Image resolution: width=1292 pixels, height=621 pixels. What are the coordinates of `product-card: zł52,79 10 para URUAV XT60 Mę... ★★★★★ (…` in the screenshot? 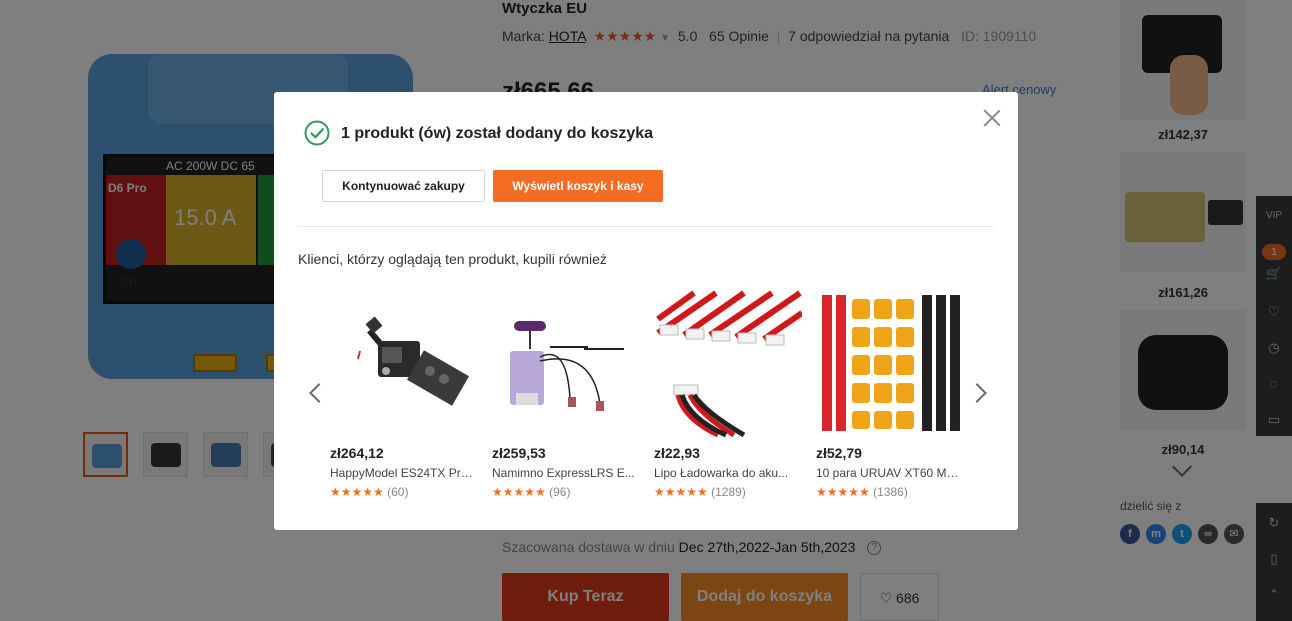 It's located at (890, 396).